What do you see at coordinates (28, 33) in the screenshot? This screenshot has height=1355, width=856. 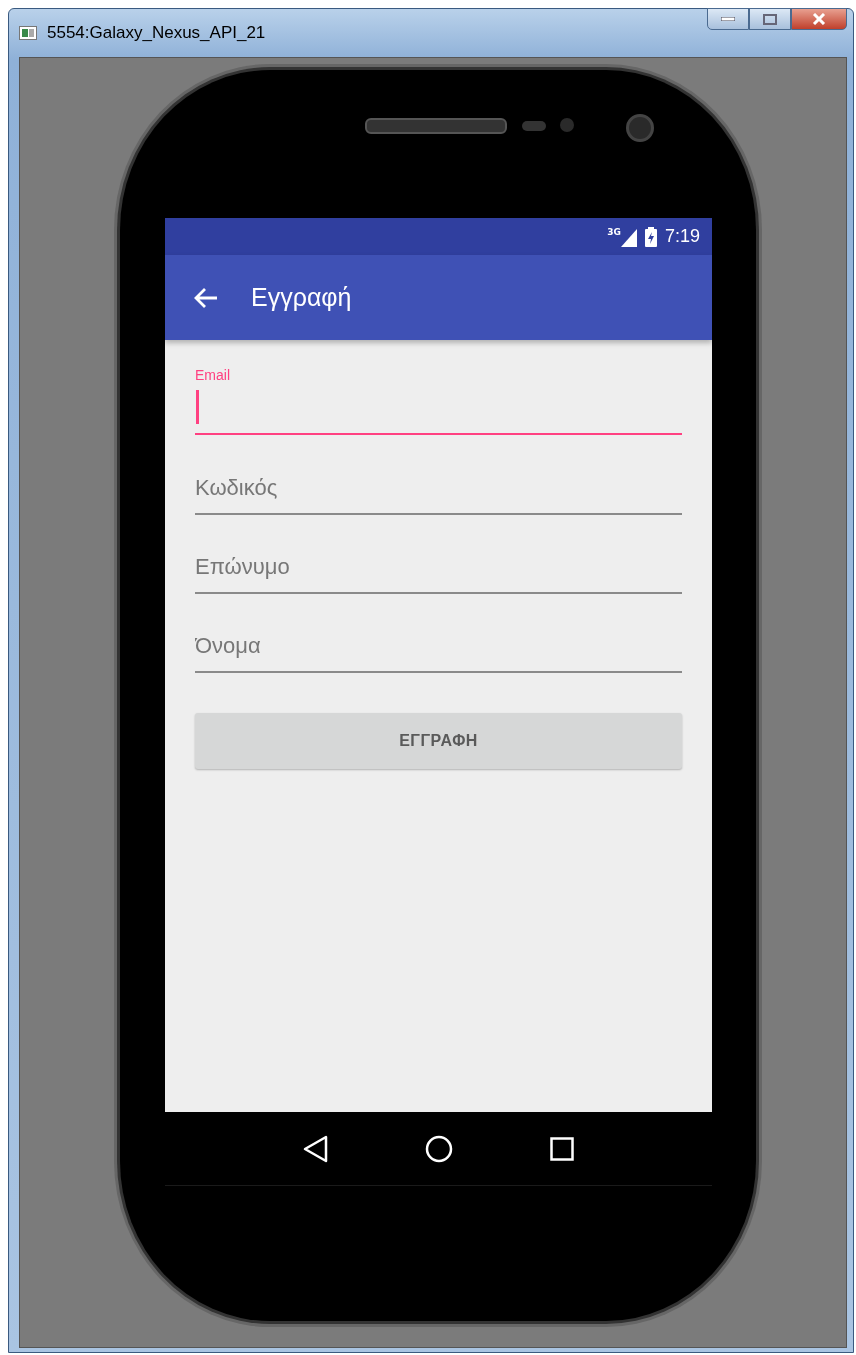 I see `app-icon` at bounding box center [28, 33].